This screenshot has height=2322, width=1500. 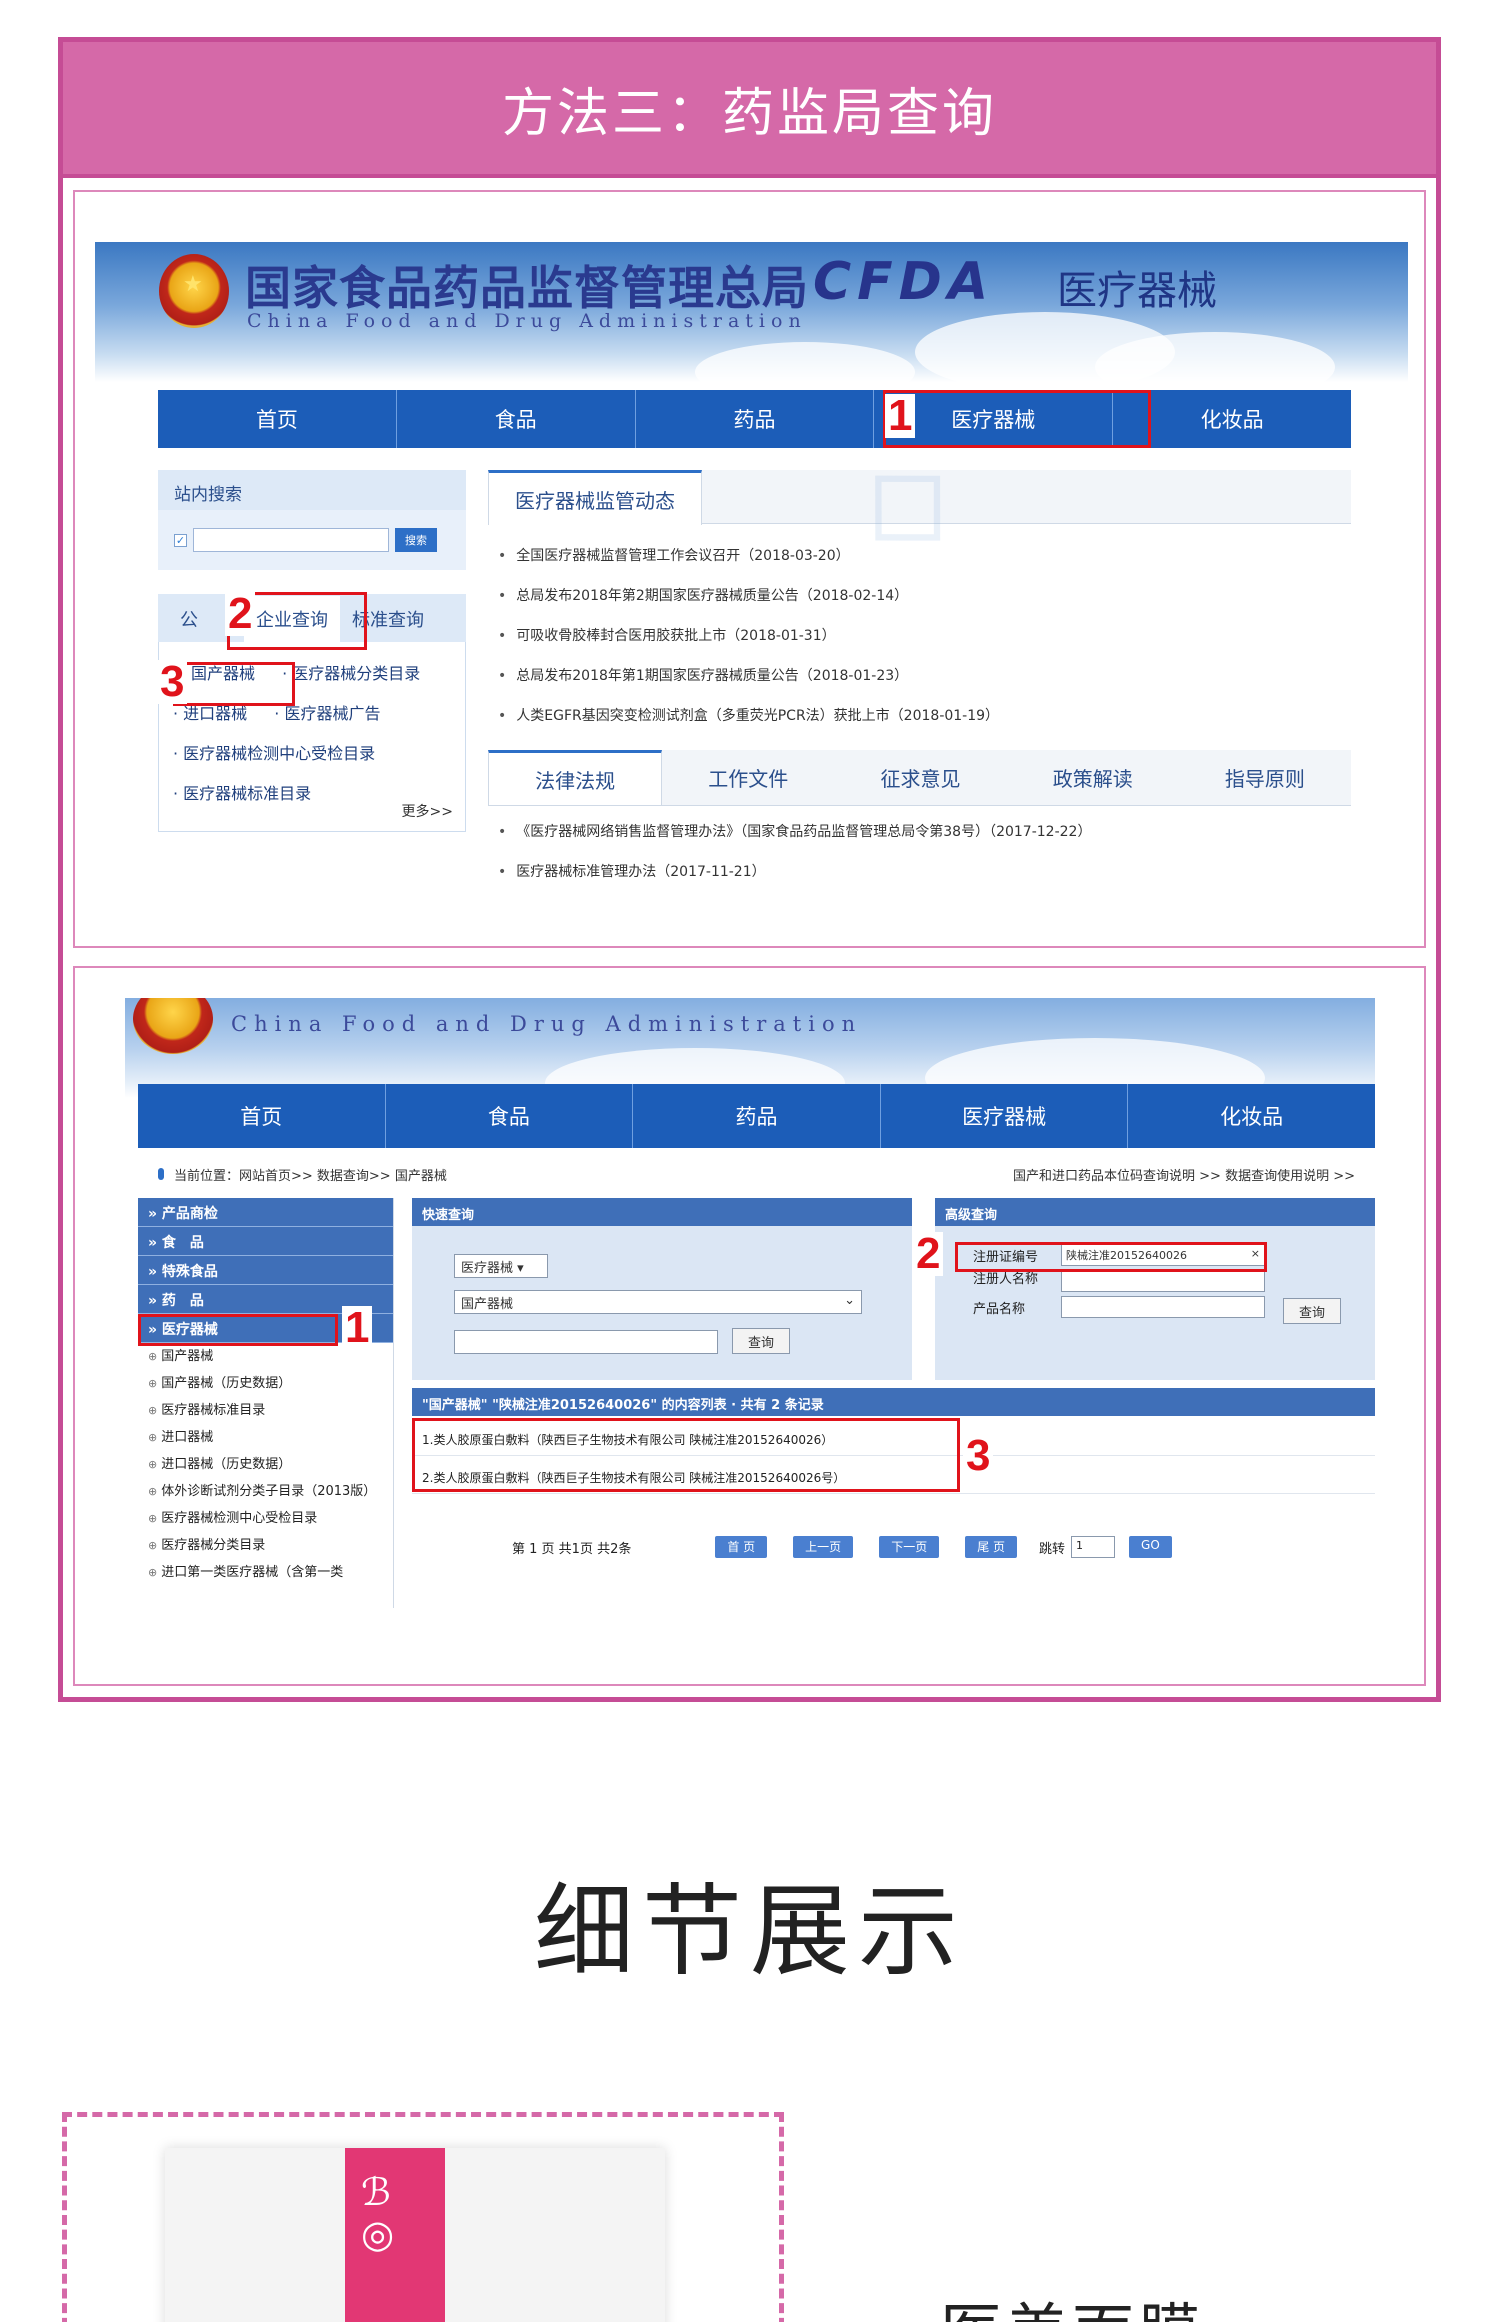 What do you see at coordinates (265, 1241) in the screenshot?
I see `menu-category: » 食 品` at bounding box center [265, 1241].